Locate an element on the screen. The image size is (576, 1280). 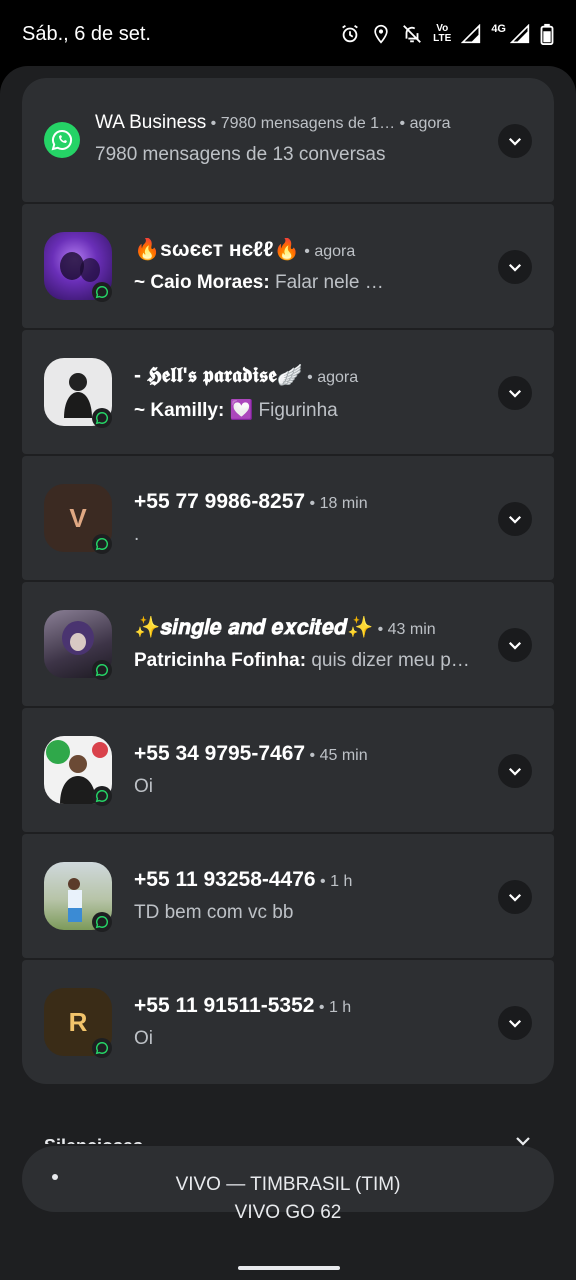
message-sender: ~ Kamilly: is located at coordinates (179, 410).